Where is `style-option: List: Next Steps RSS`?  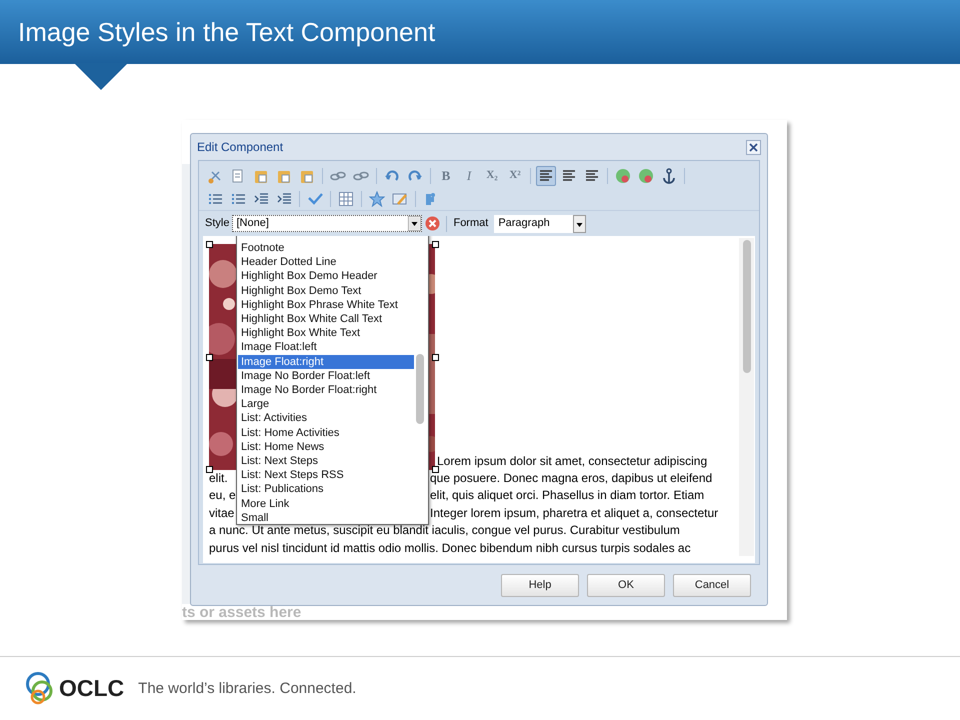 style-option: List: Next Steps RSS is located at coordinates (326, 475).